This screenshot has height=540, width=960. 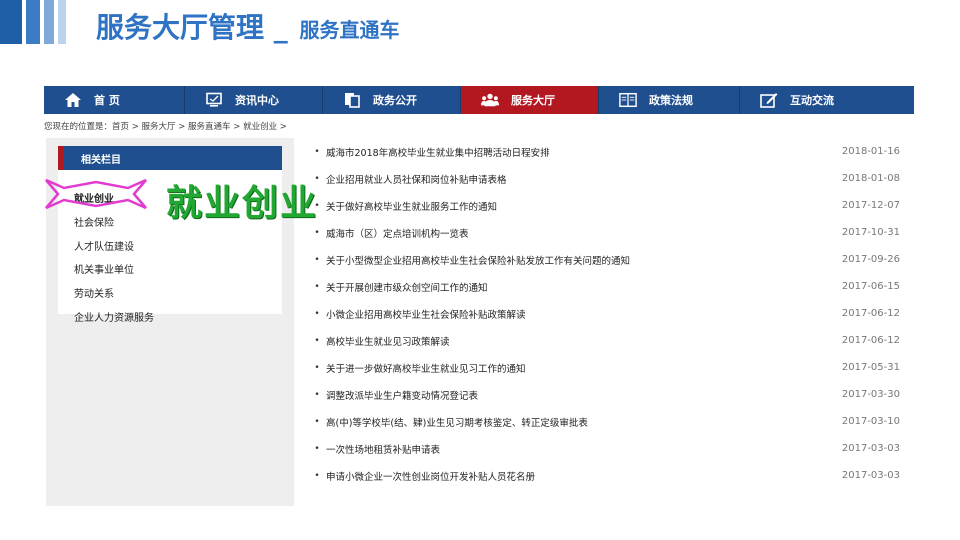 I want to click on news-date: 2017-03-30, so click(x=870, y=394).